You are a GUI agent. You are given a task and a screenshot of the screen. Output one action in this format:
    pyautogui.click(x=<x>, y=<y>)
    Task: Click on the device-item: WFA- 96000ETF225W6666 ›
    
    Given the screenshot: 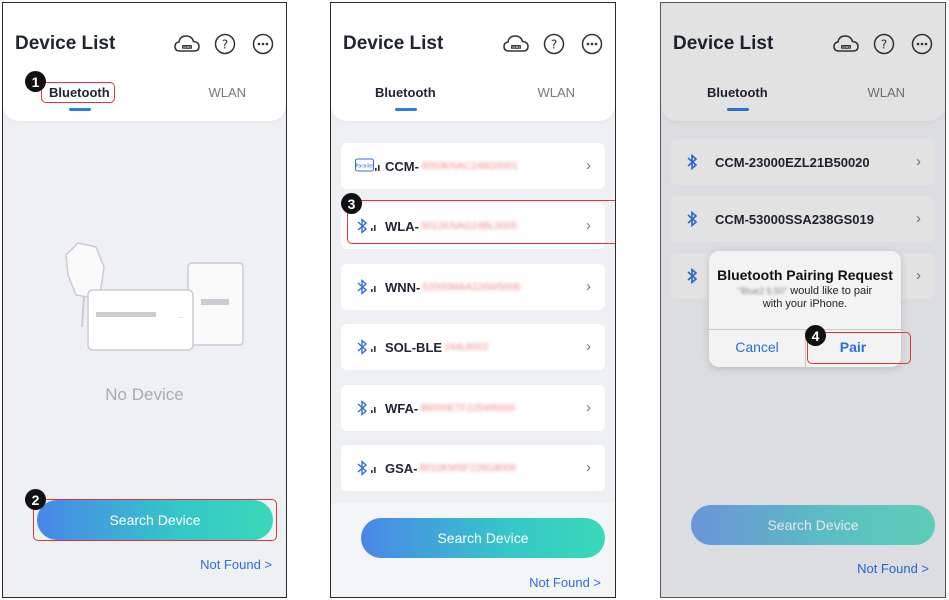 What is the action you would take?
    pyautogui.click(x=473, y=408)
    